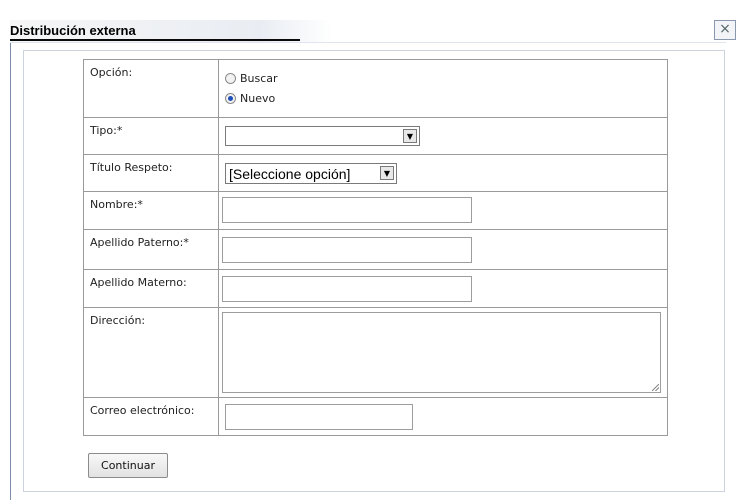 The width and height of the screenshot is (736, 500). Describe the element at coordinates (151, 88) in the screenshot. I see `option-label: Opción:` at that location.